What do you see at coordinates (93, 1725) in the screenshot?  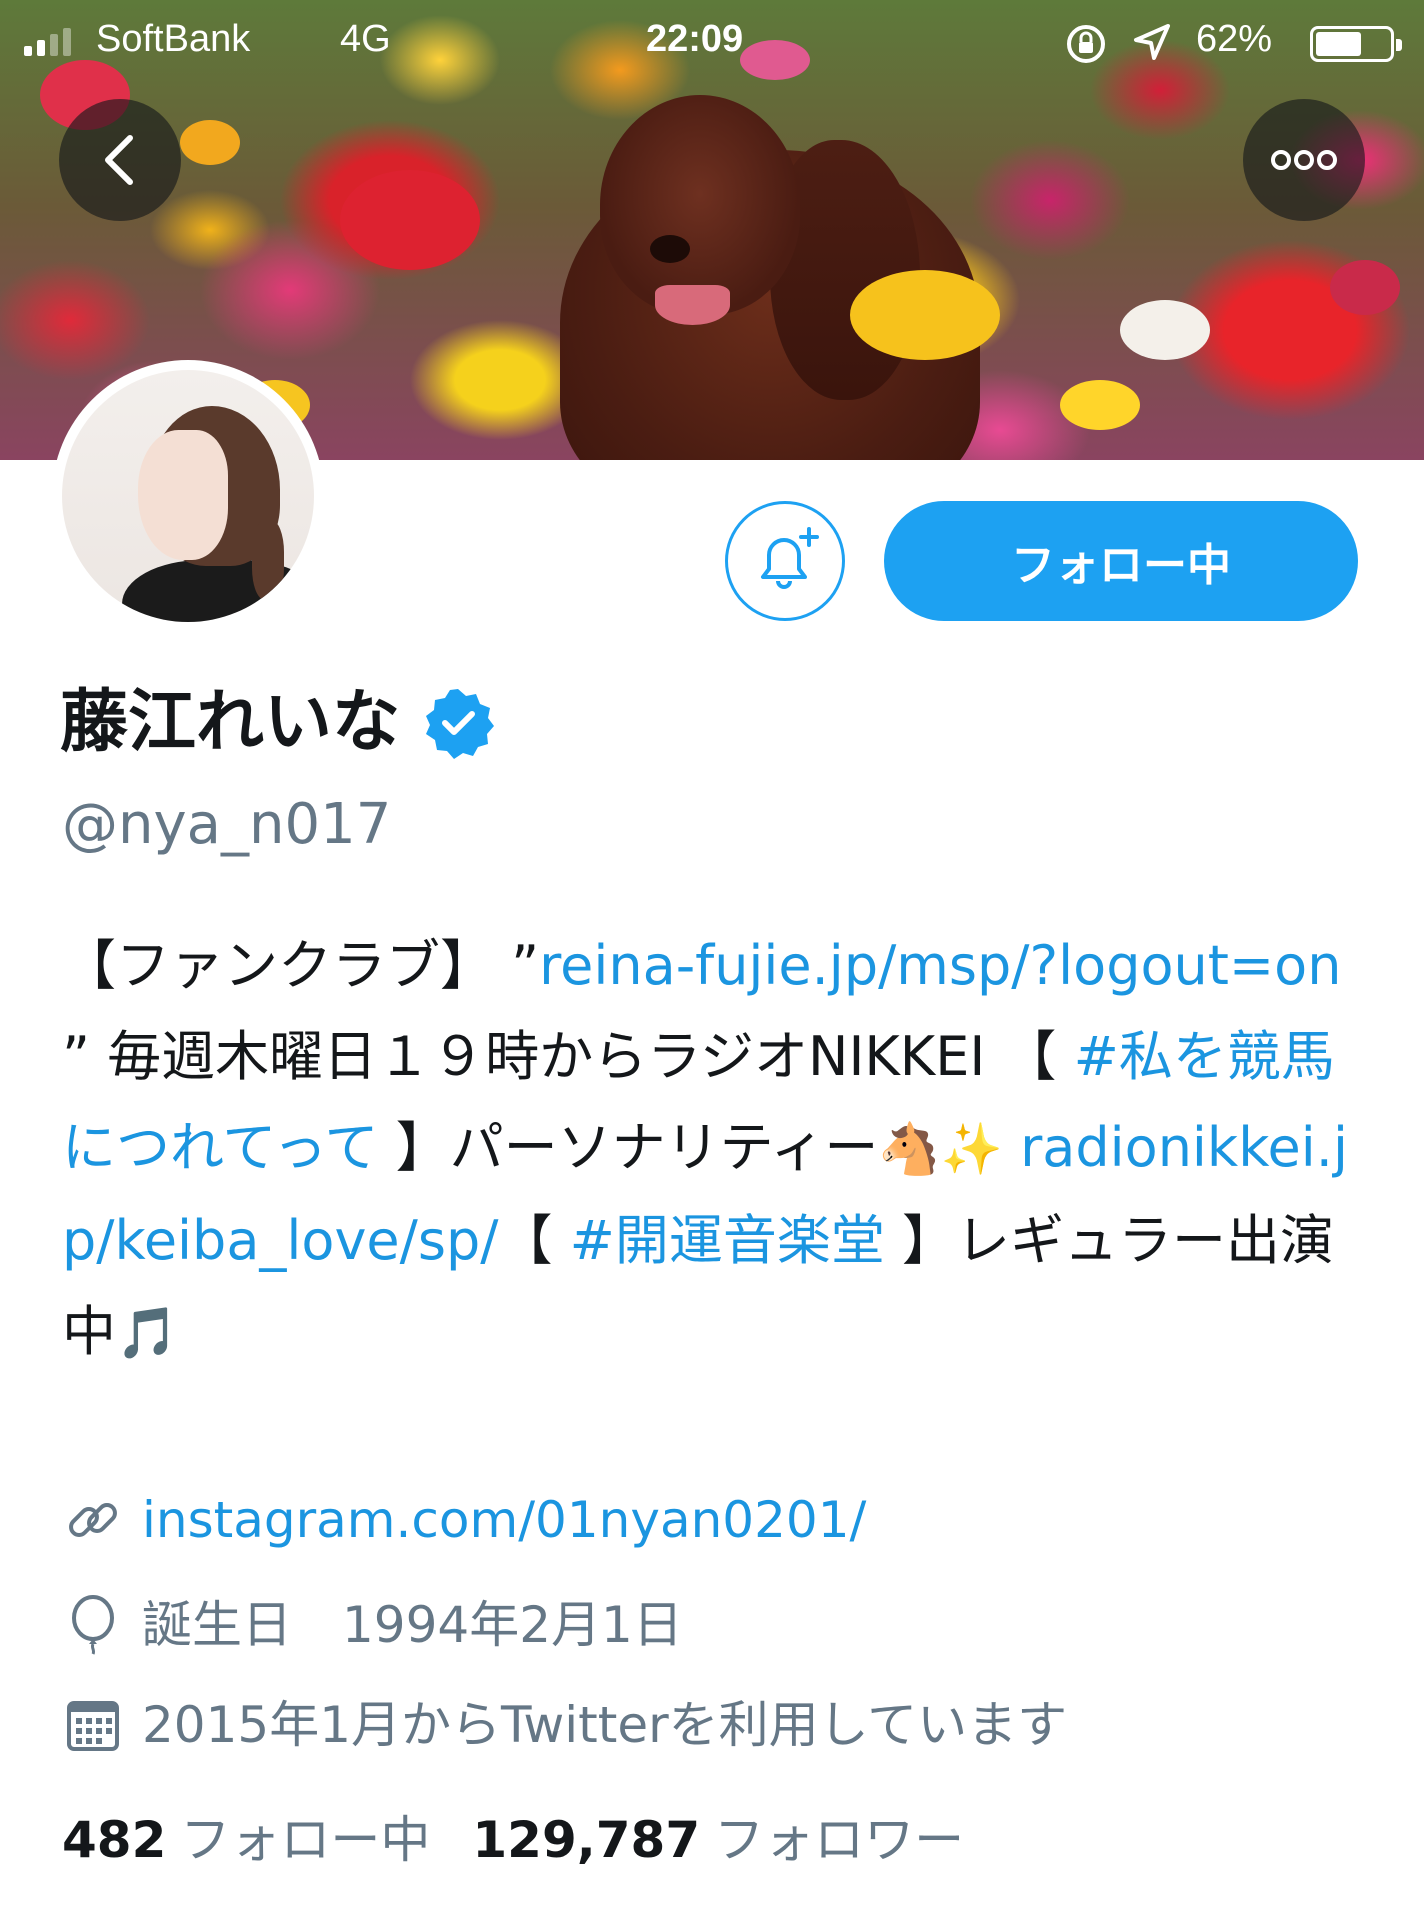 I see `calendar-icon` at bounding box center [93, 1725].